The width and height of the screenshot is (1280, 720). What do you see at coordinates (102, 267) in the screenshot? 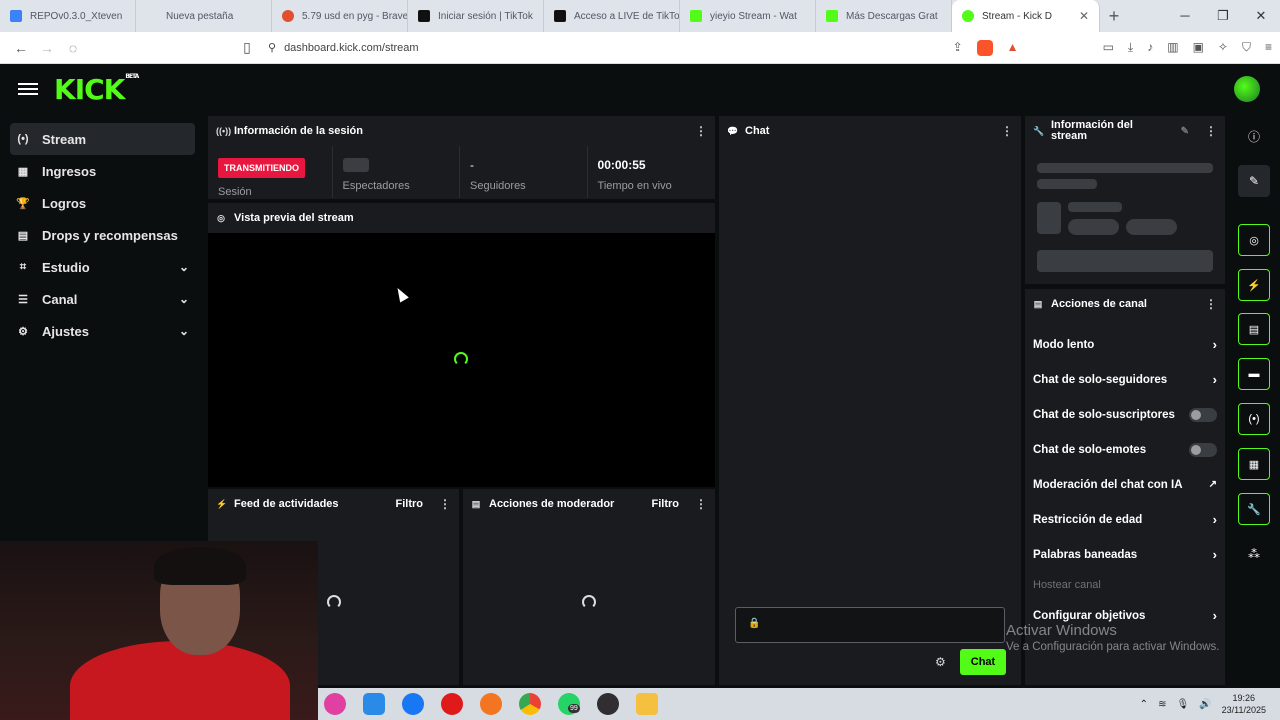
I see `sidebar-item-estudio: ⌗ Estudio ⌄` at bounding box center [102, 267].